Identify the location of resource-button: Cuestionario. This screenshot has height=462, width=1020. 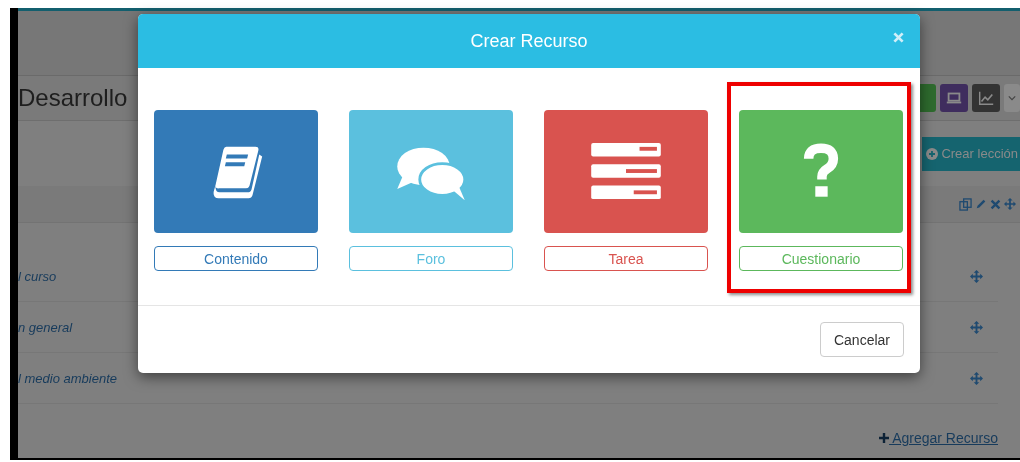
(821, 258).